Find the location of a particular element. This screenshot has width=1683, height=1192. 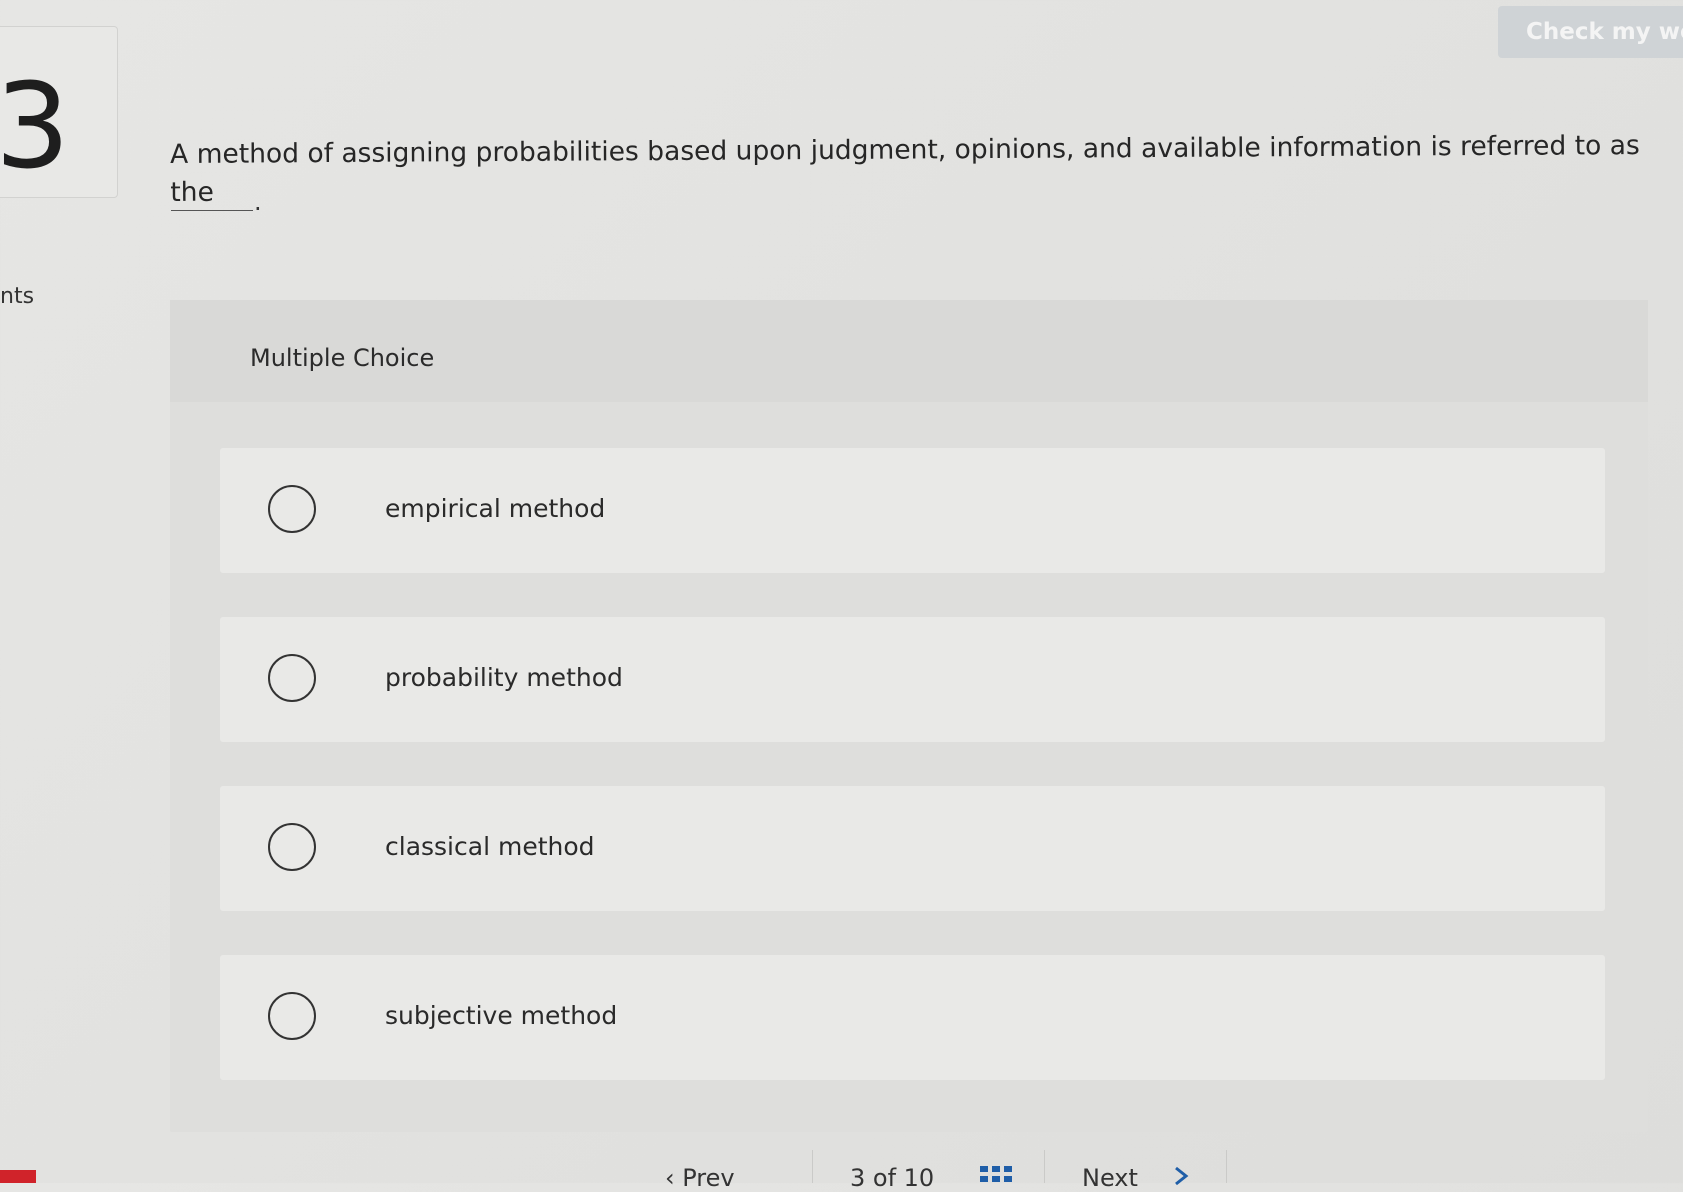

multiple-choice-header: Multiple Choice is located at coordinates (909, 351).